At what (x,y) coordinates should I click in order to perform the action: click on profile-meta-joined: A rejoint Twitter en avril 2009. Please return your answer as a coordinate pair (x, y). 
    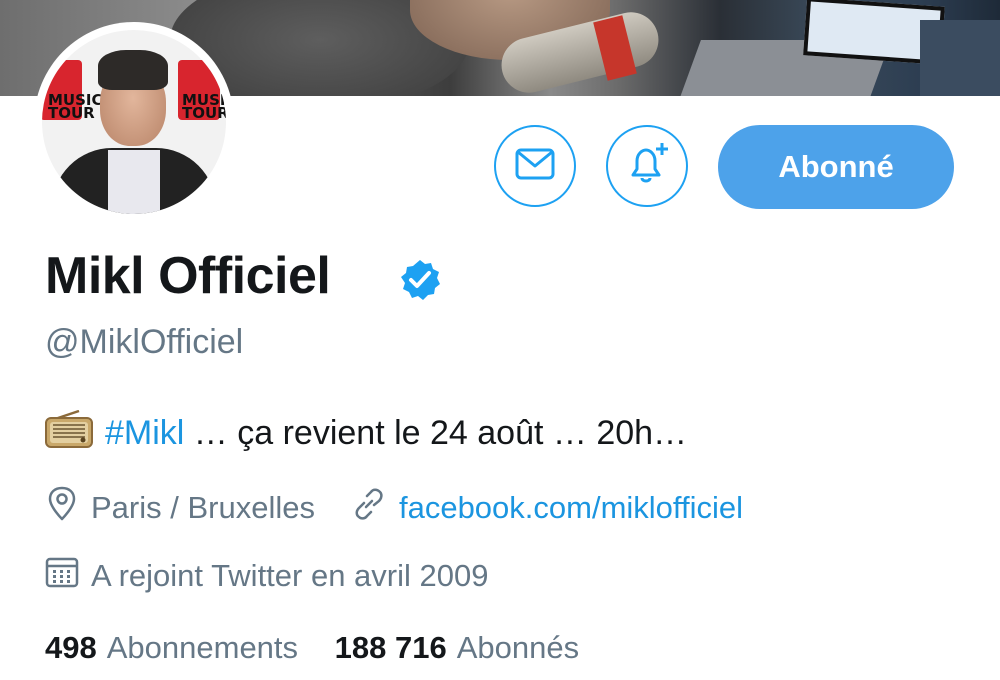
    Looking at the image, I should click on (266, 576).